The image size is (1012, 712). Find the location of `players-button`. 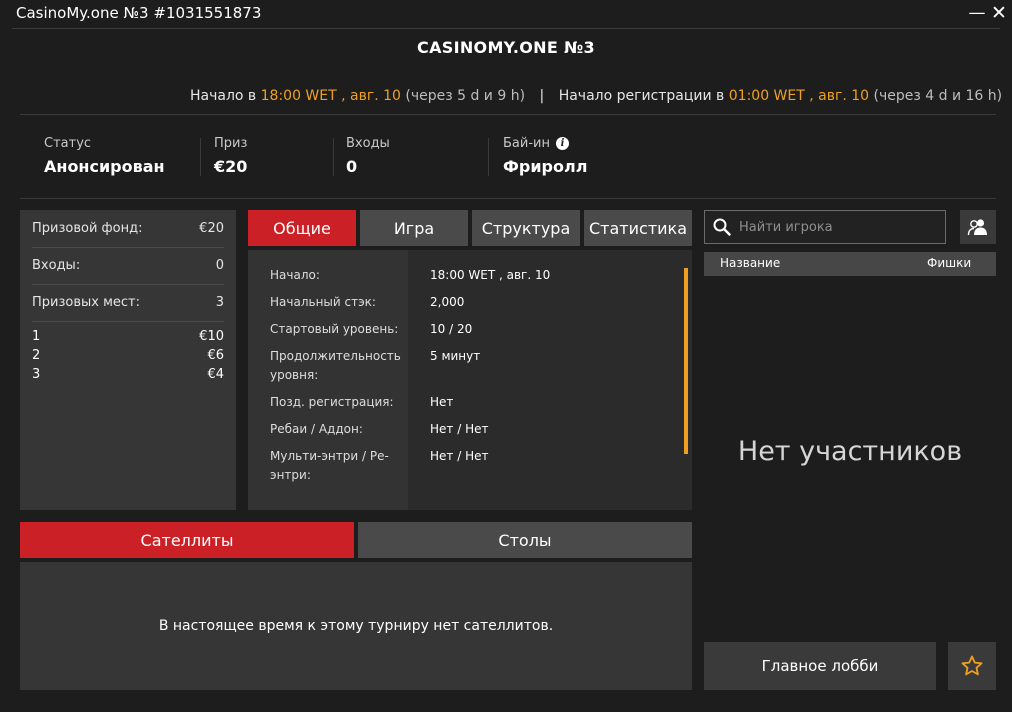

players-button is located at coordinates (978, 227).